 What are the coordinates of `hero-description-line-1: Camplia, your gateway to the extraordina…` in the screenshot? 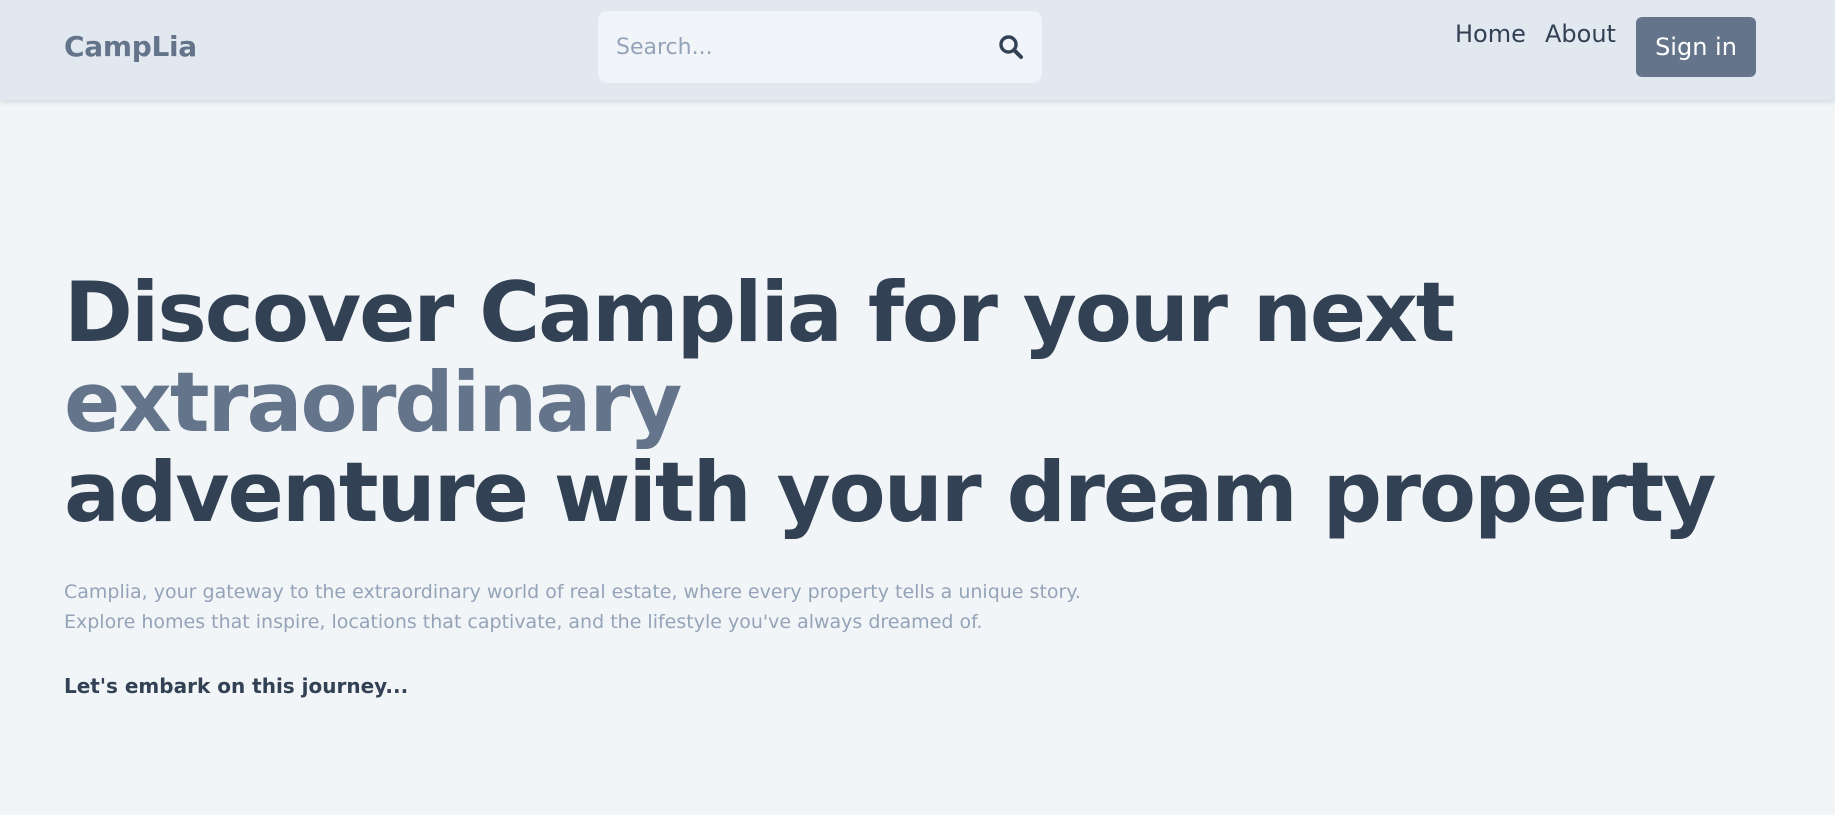 It's located at (572, 592).